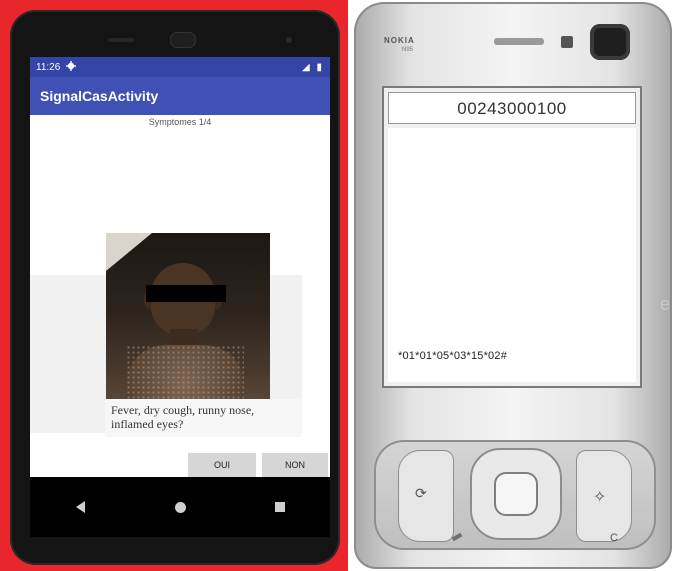 The height and width of the screenshot is (571, 673). I want to click on back-button, so click(80, 507).